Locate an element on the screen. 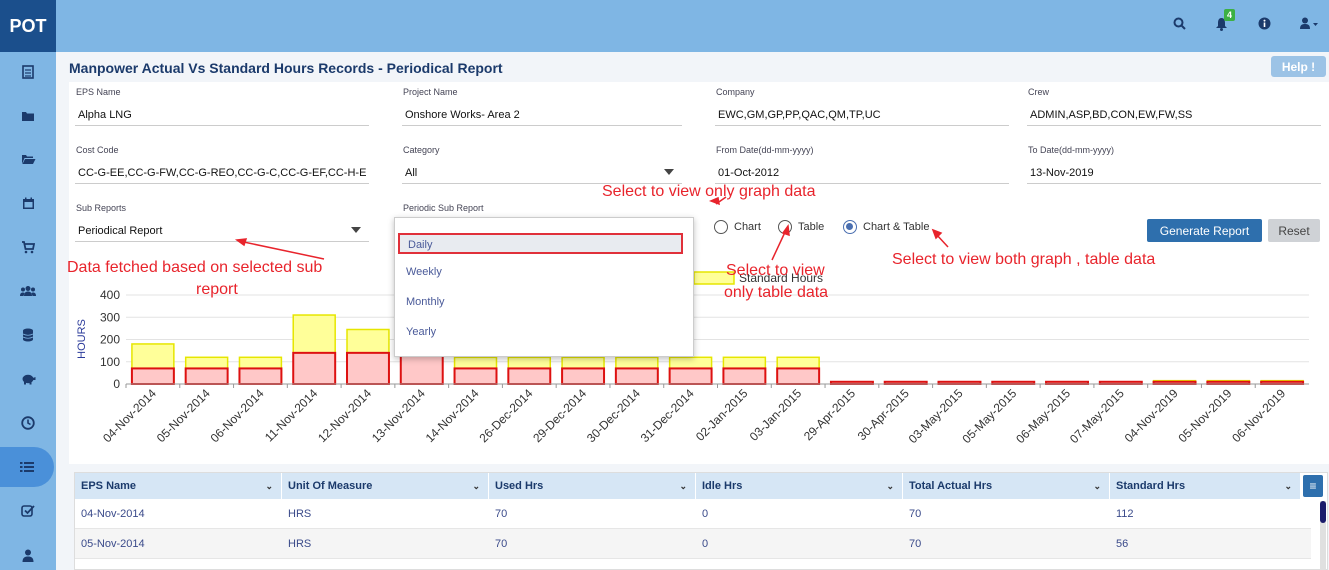 Image resolution: width=1329 pixels, height=570 pixels. column-menu-button: ≡ is located at coordinates (1313, 486).